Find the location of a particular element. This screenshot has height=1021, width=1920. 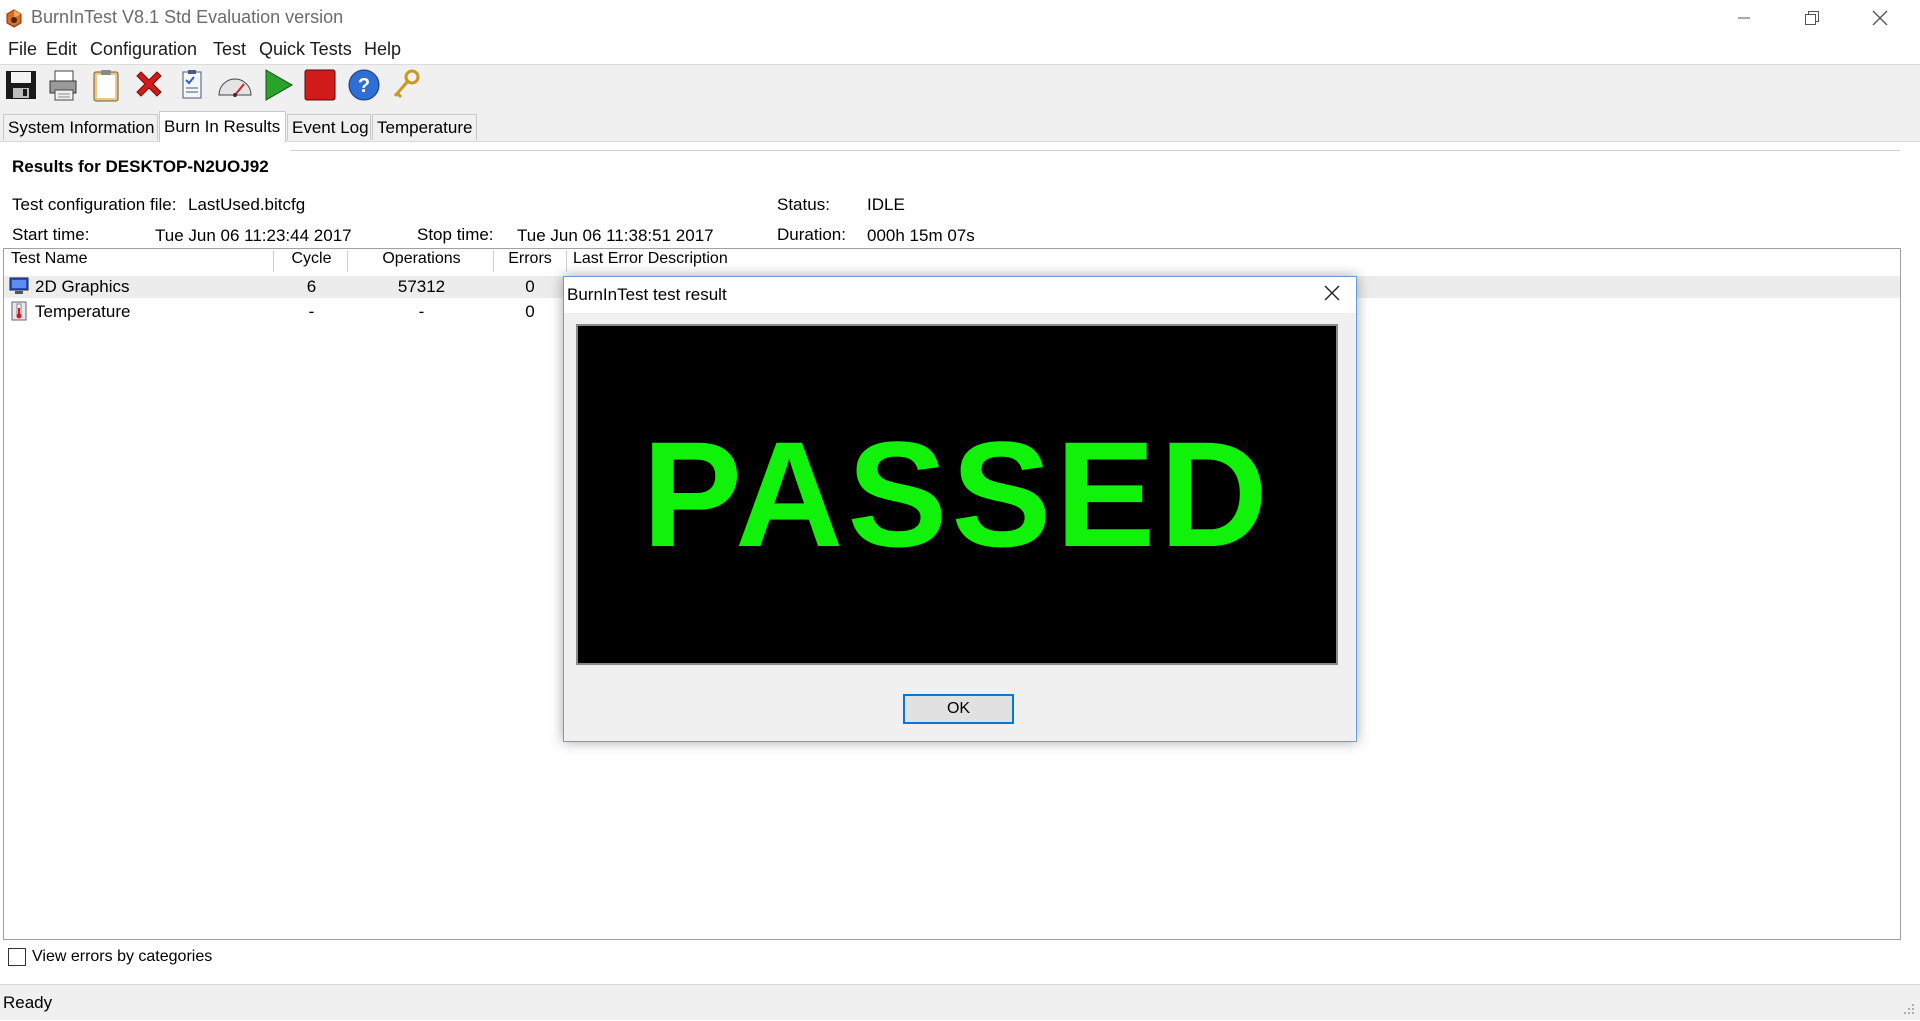

print-button is located at coordinates (63, 87).